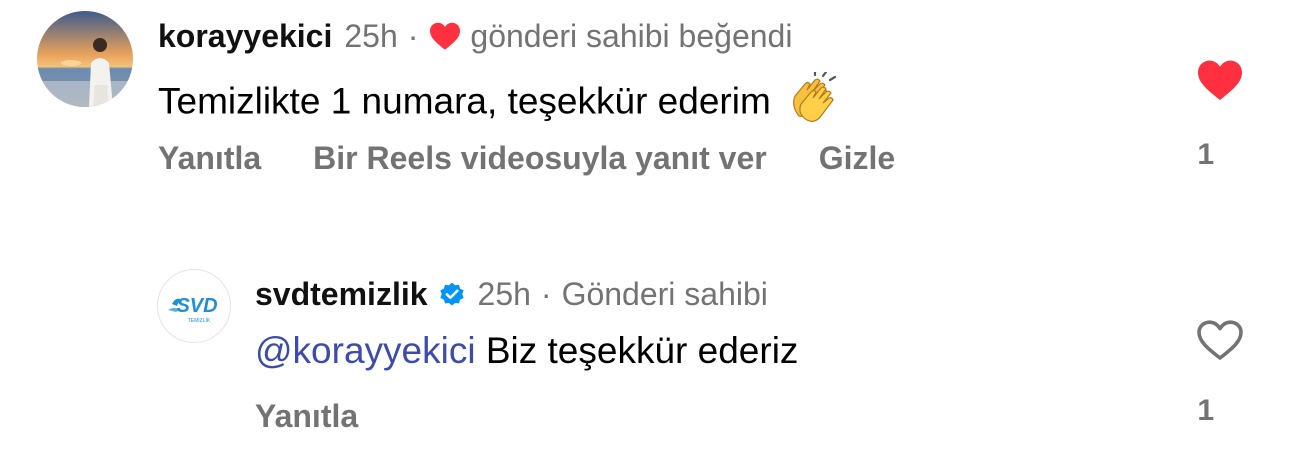 The height and width of the screenshot is (460, 1290). What do you see at coordinates (540, 158) in the screenshot?
I see `reels-reply-button: Bir Reels videosuyla yanıt ver` at bounding box center [540, 158].